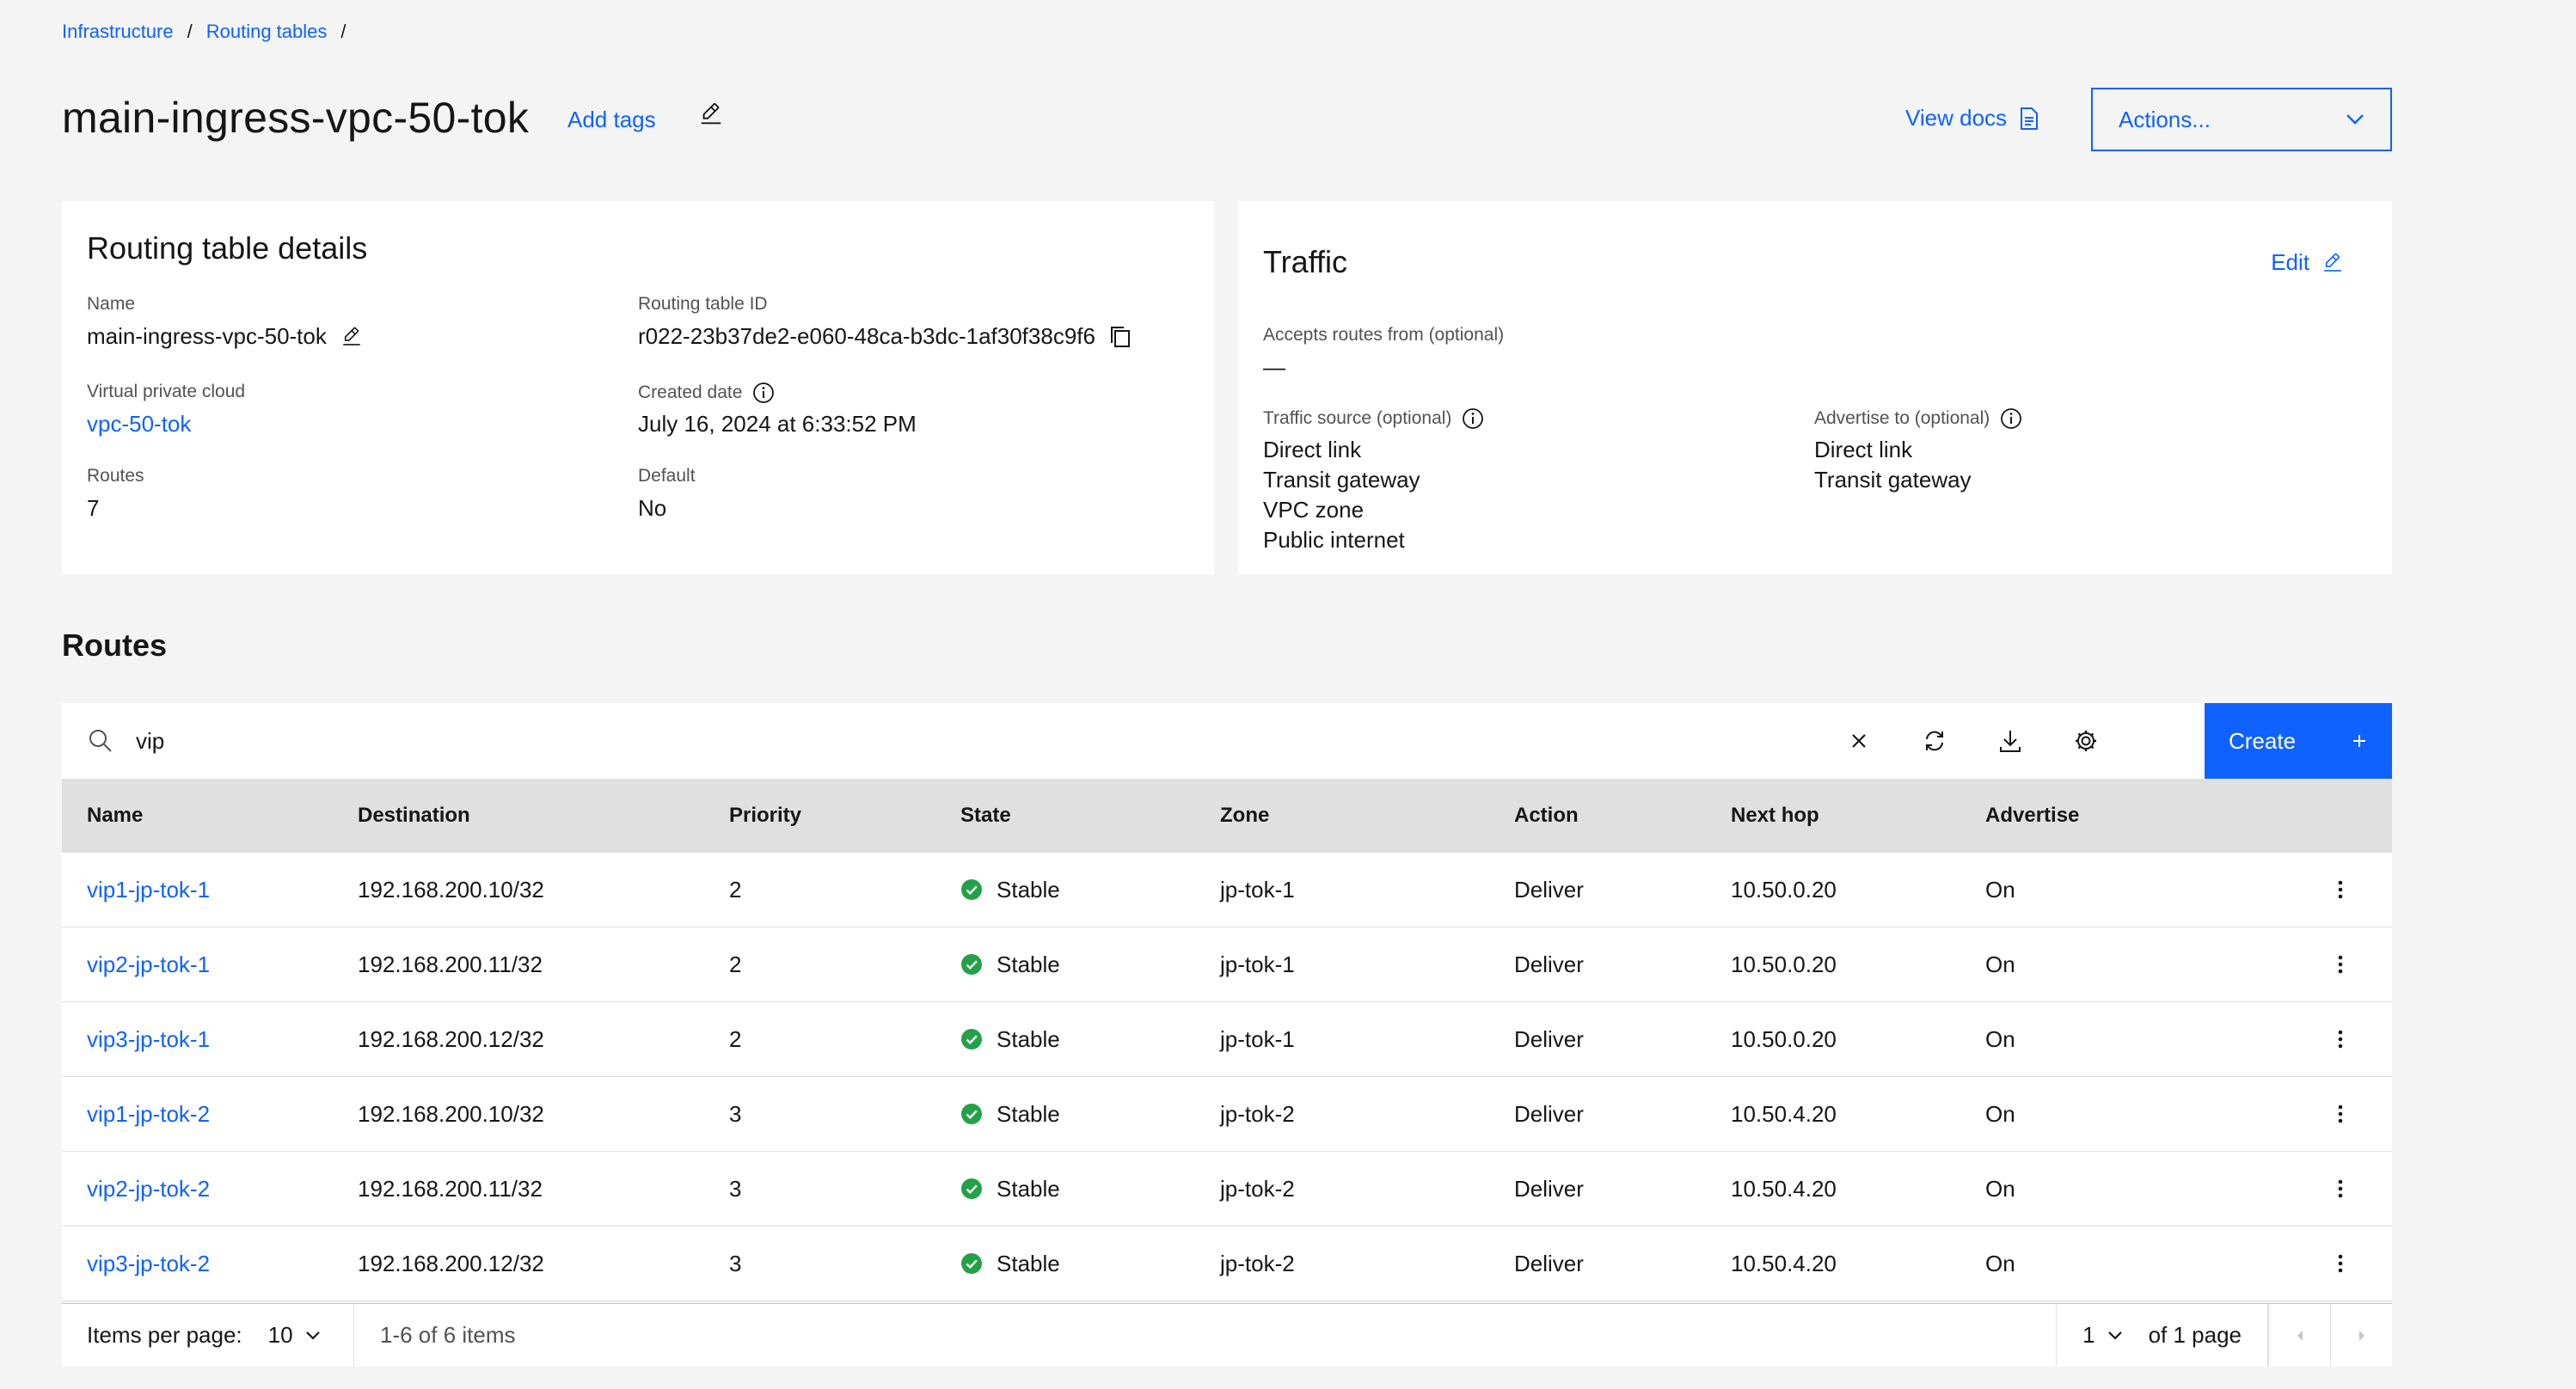 This screenshot has height=1389, width=2576. Describe the element at coordinates (1547, 816) in the screenshot. I see `column-header: Action` at that location.